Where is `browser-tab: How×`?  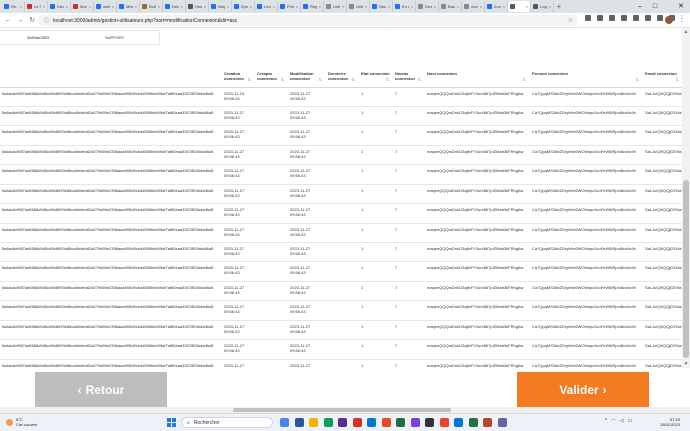 browser-tab: How× is located at coordinates (197, 6).